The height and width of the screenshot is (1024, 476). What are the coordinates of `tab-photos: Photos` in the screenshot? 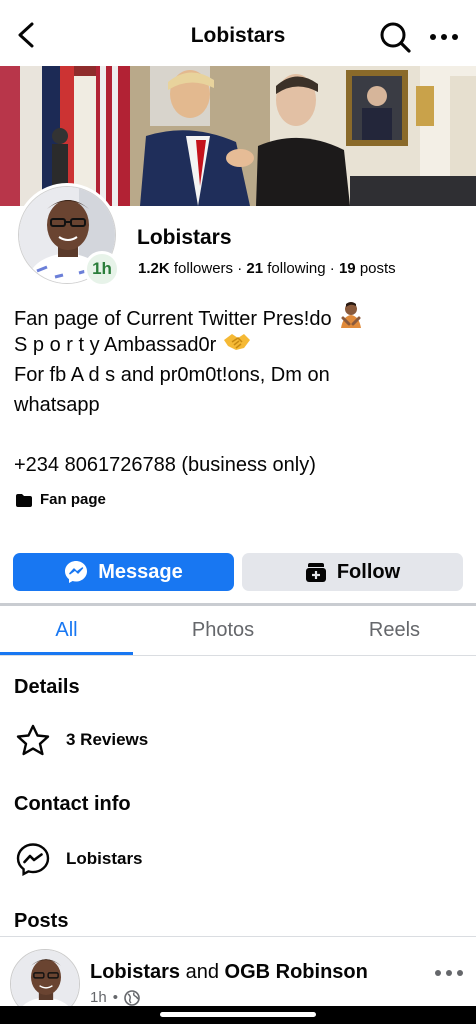 It's located at (223, 631).